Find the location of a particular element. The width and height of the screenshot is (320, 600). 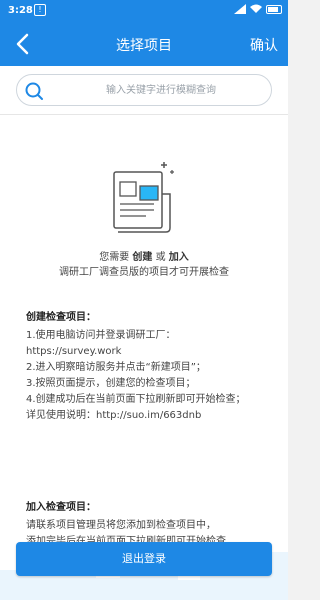

divider is located at coordinates (144, 114).